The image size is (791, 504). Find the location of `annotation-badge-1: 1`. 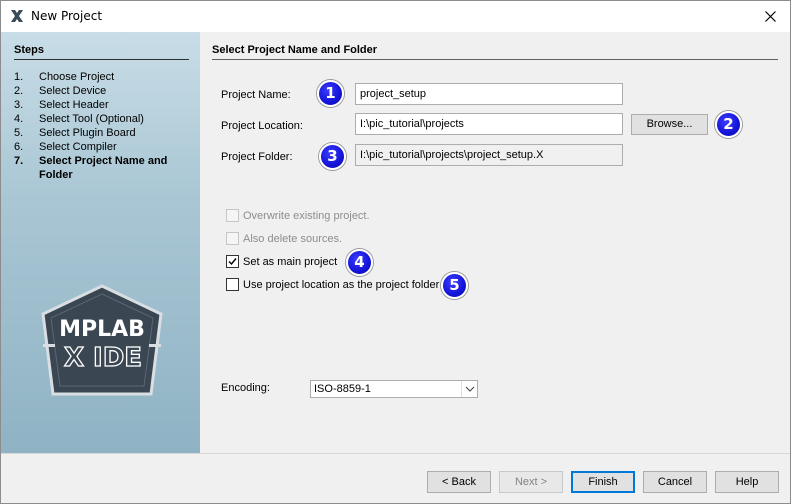

annotation-badge-1: 1 is located at coordinates (330, 93).